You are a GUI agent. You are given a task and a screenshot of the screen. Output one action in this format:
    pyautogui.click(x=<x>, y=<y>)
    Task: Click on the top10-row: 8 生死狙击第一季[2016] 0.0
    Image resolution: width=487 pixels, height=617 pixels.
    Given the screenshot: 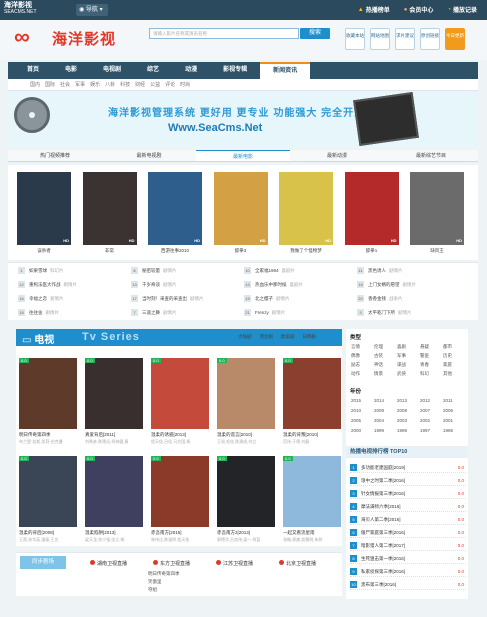 What is the action you would take?
    pyautogui.click(x=408, y=558)
    